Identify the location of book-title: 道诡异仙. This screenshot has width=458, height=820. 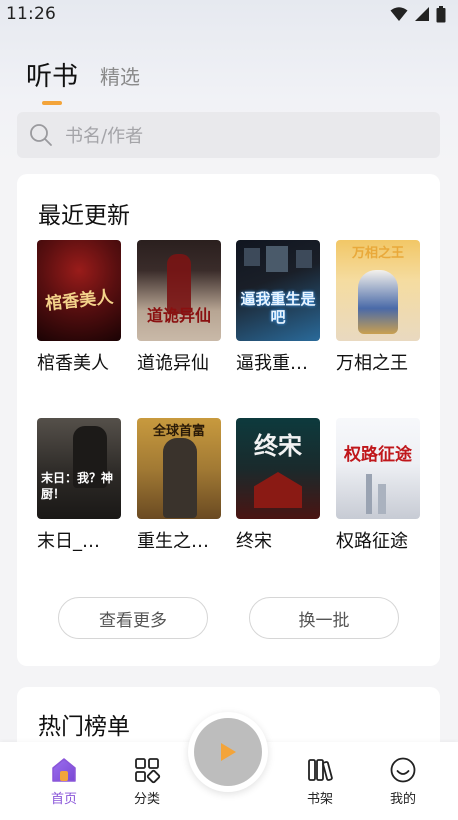
(173, 363).